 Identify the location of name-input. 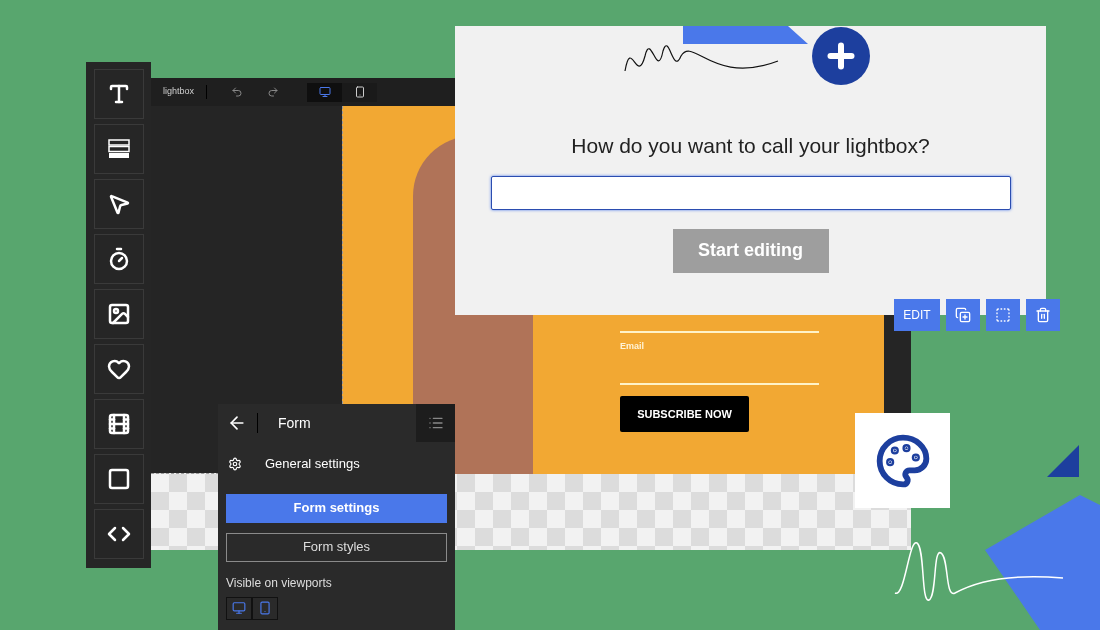
(750, 192).